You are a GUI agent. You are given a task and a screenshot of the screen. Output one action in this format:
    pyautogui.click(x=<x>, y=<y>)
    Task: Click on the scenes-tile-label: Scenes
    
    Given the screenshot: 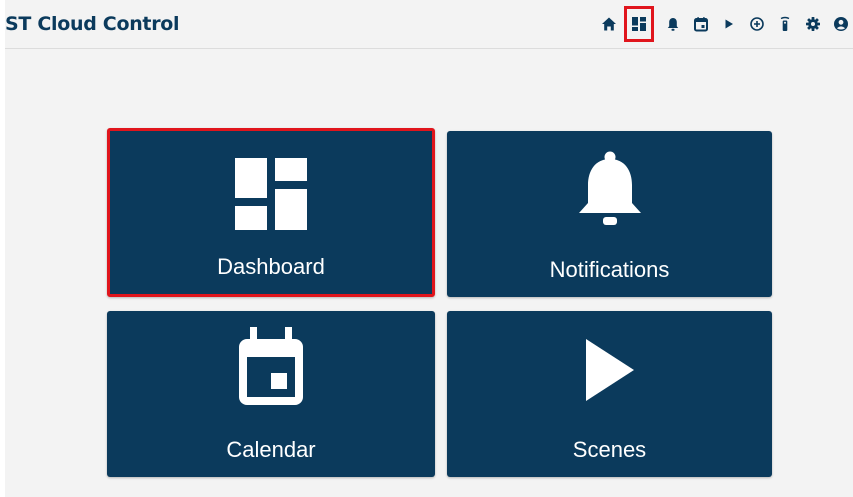 What is the action you would take?
    pyautogui.click(x=609, y=449)
    